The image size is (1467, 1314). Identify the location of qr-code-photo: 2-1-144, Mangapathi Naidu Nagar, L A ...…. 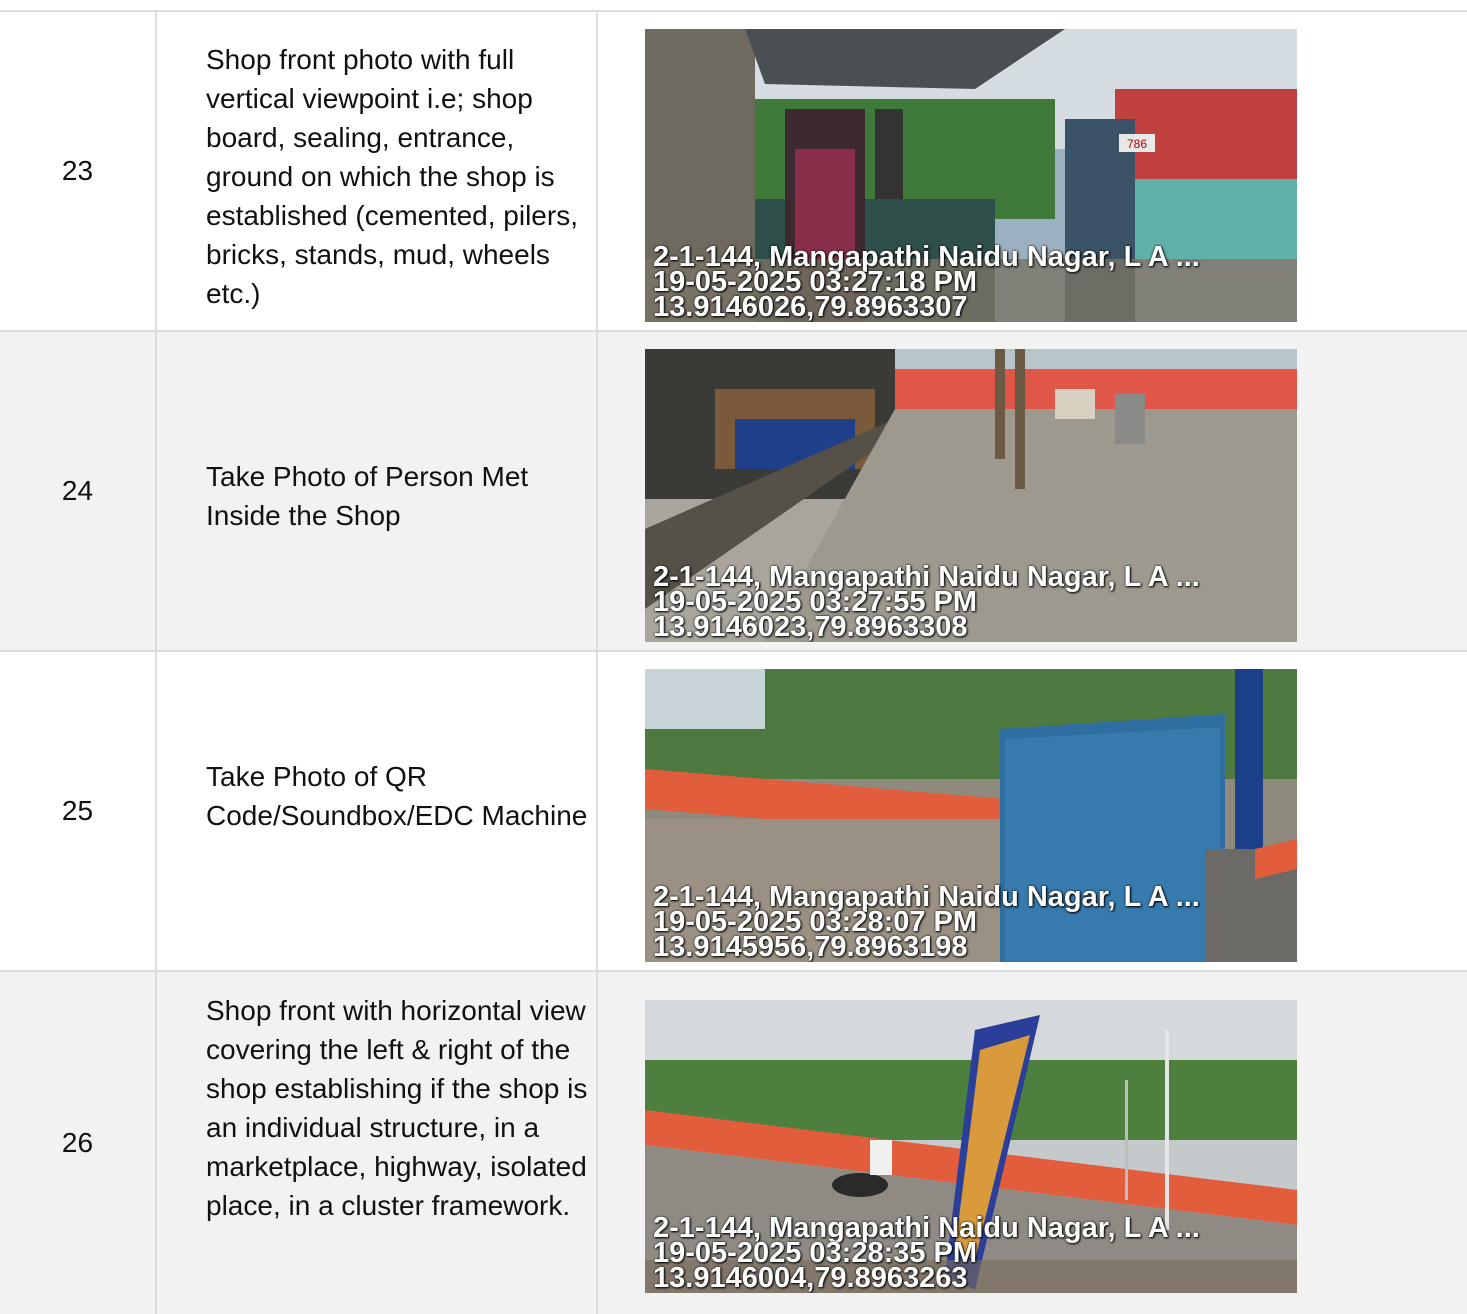
(971, 815).